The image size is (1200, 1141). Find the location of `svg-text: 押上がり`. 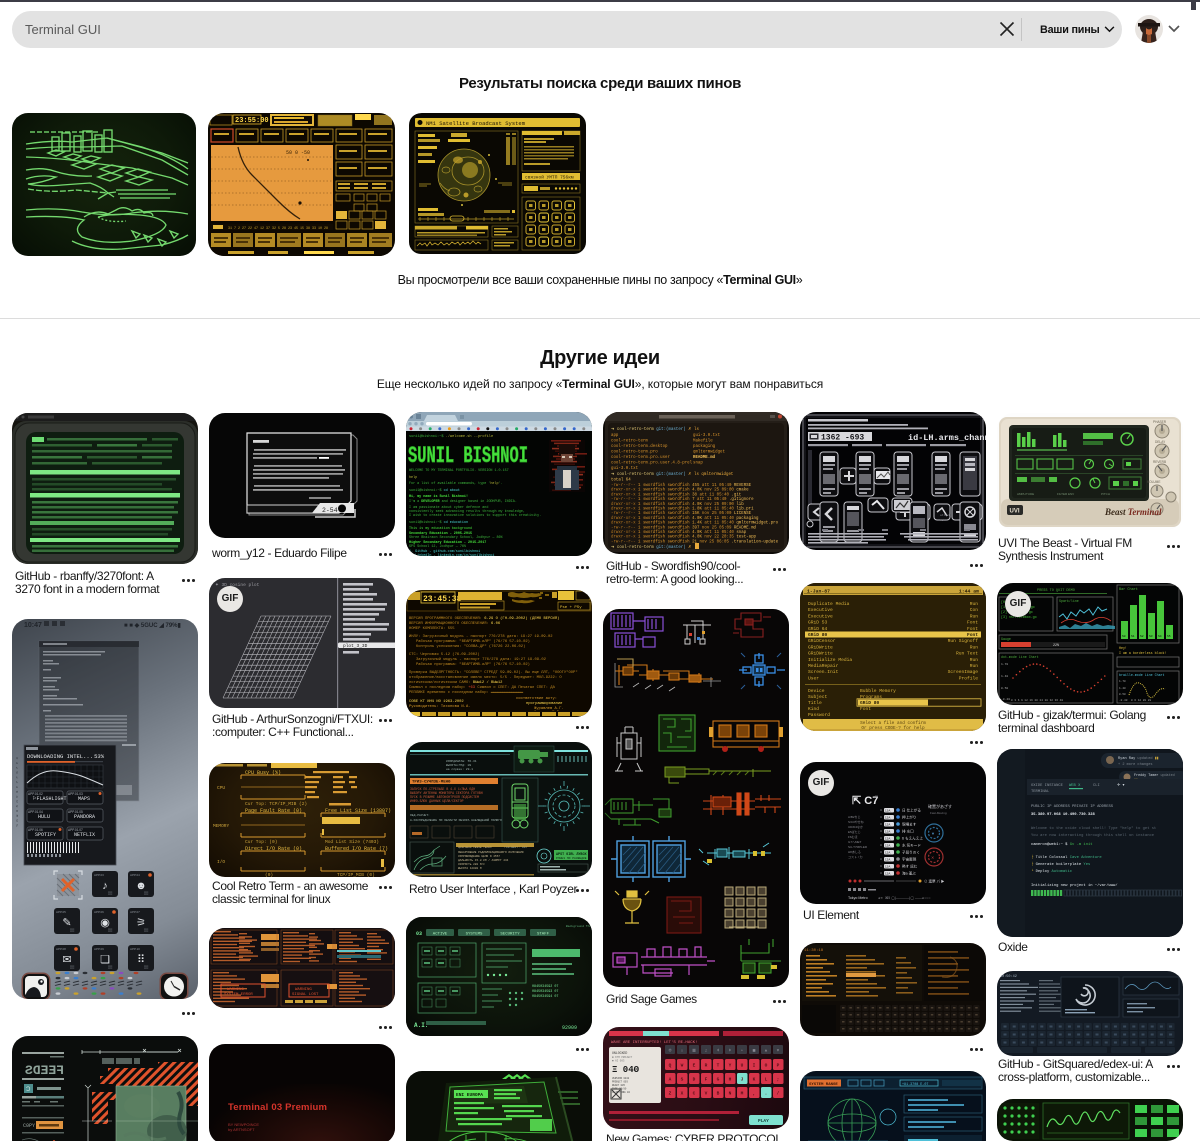

svg-text: 押上がり is located at coordinates (909, 817).